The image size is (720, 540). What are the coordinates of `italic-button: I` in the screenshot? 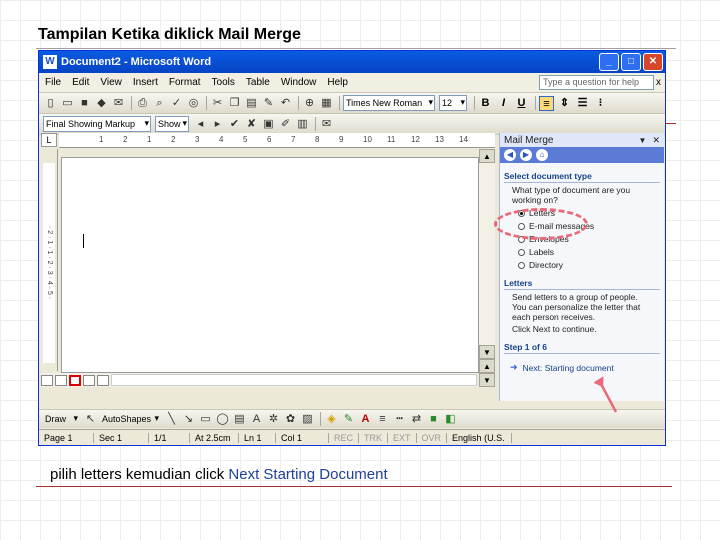 It's located at (503, 103).